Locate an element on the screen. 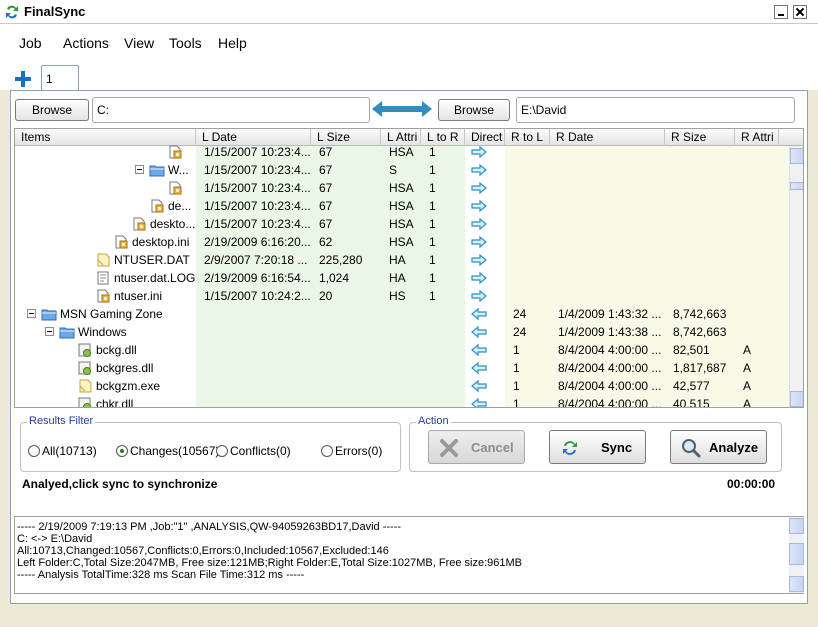  right-path-input: E:\David is located at coordinates (655, 110).